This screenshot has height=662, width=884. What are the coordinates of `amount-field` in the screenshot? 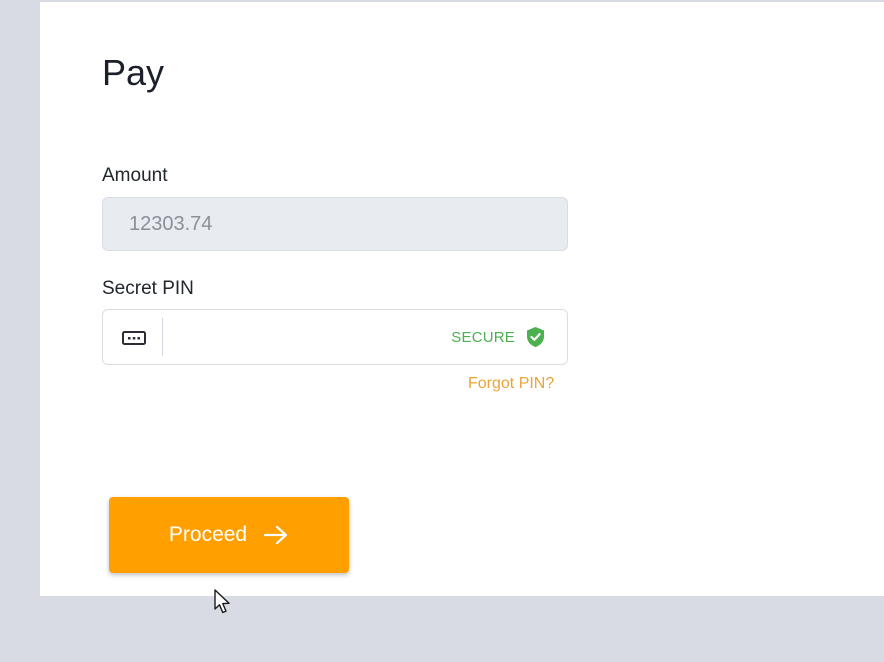 It's located at (335, 224).